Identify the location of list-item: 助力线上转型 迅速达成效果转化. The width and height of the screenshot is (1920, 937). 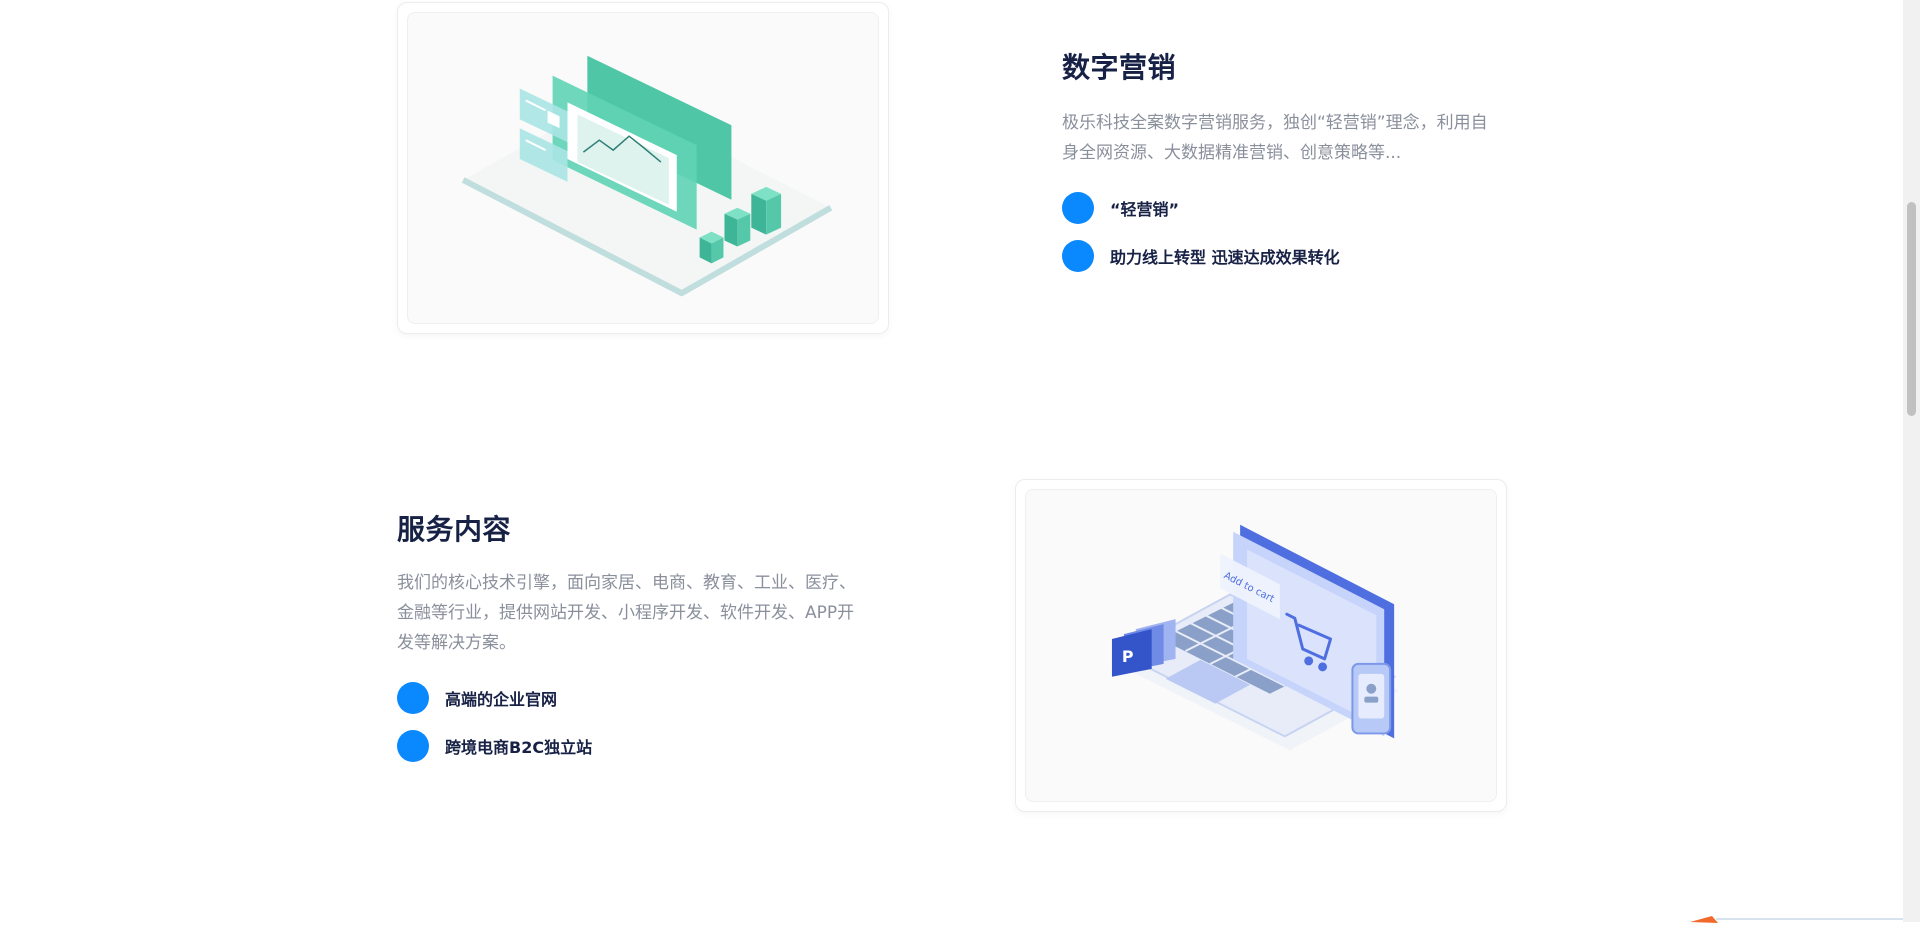
(1282, 256).